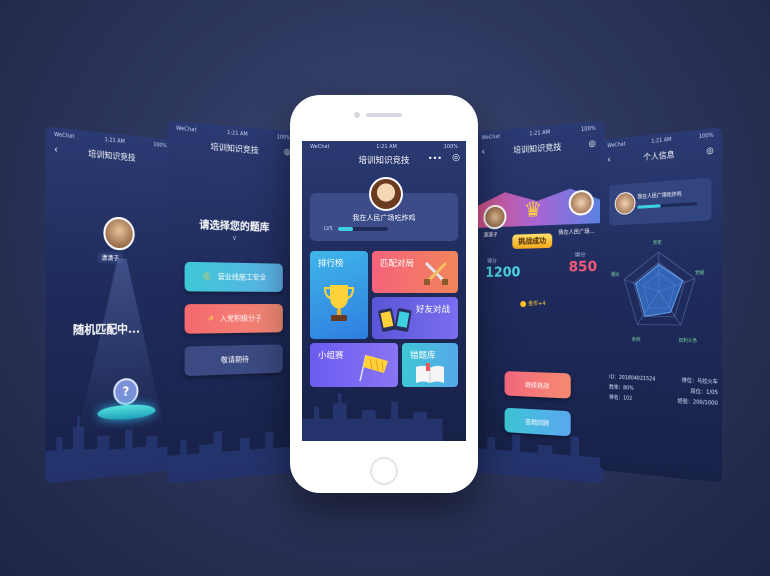 This screenshot has height=576, width=770. What do you see at coordinates (363, 229) in the screenshot?
I see `level-progress-bar` at bounding box center [363, 229].